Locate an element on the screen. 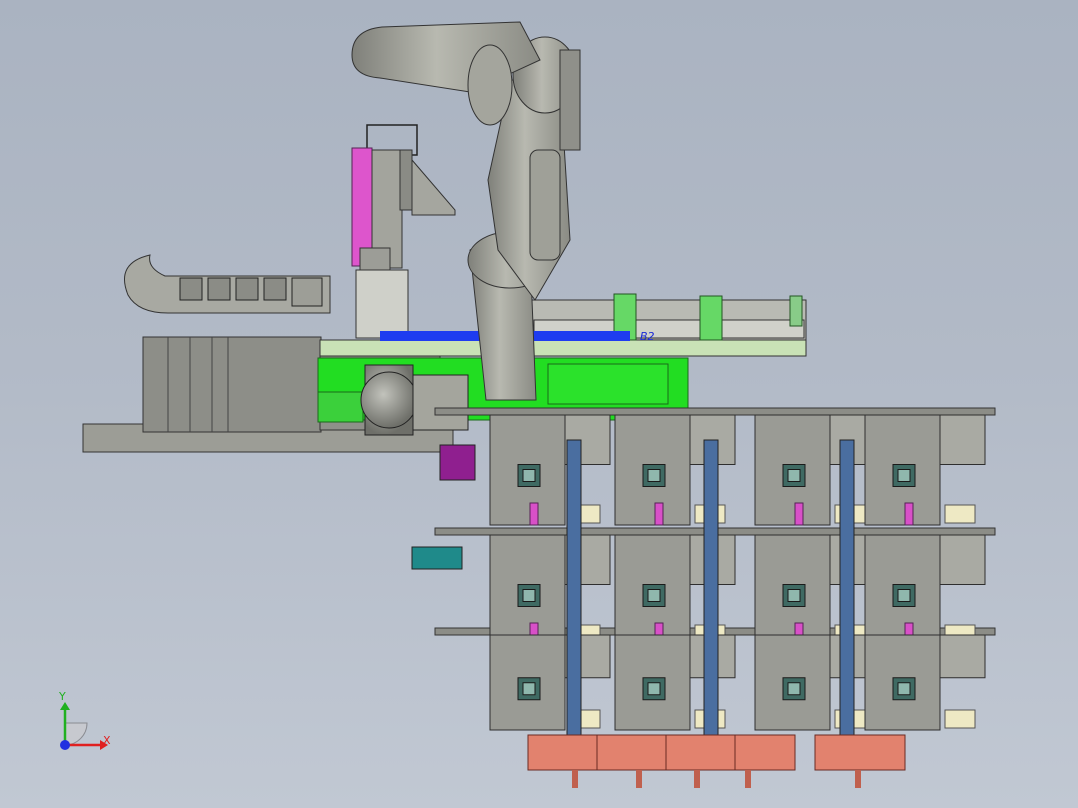  drive-motor is located at coordinates (414, 400).